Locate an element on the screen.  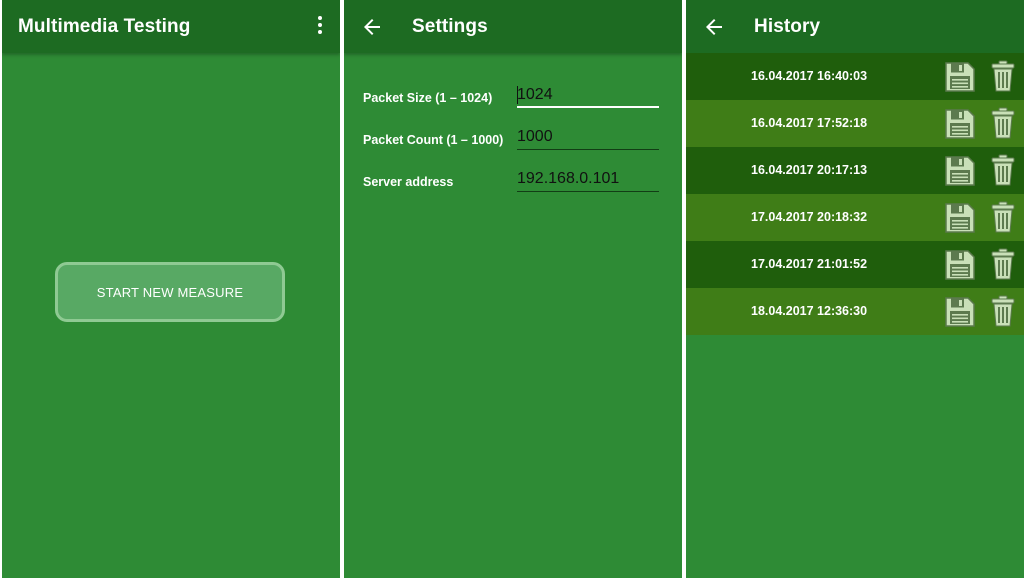
main-app-bar: Multimedia Testing is located at coordinates (171, 26).